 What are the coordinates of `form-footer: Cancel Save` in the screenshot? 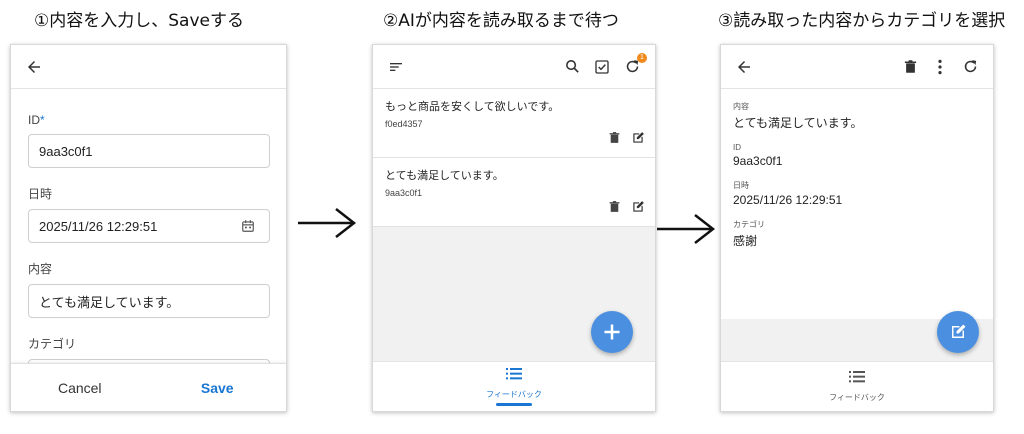 It's located at (148, 387).